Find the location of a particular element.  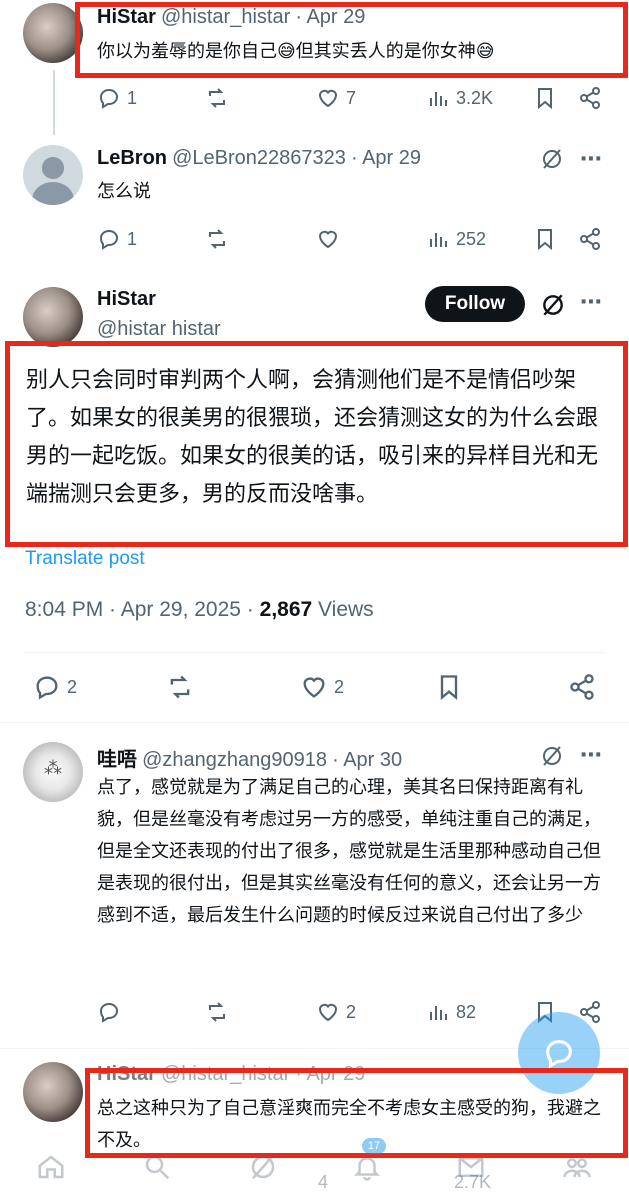

tweet-header: 哇唔 @zhangzhang90918 · Apr 30 is located at coordinates (249, 757).